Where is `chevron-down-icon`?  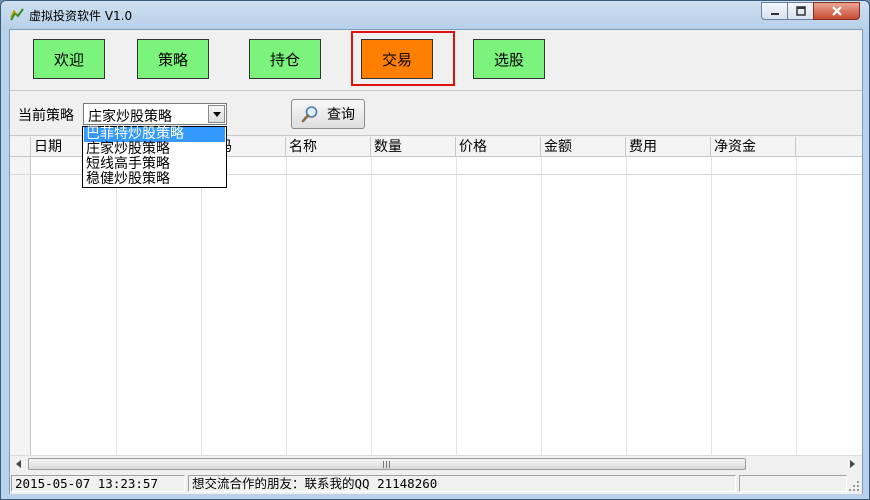 chevron-down-icon is located at coordinates (216, 114).